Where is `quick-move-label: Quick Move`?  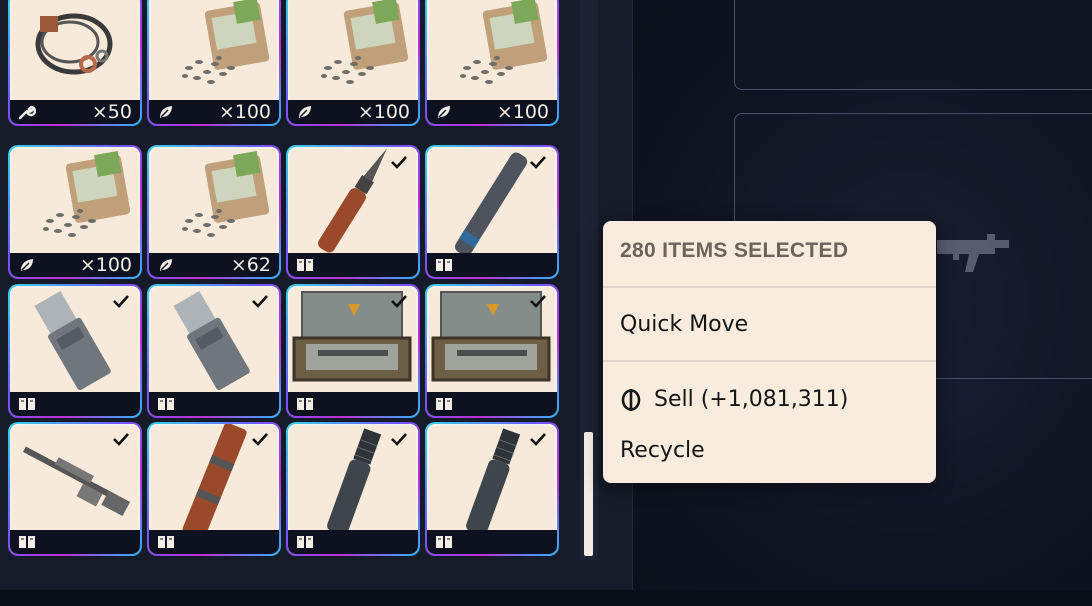
quick-move-label: Quick Move is located at coordinates (684, 324).